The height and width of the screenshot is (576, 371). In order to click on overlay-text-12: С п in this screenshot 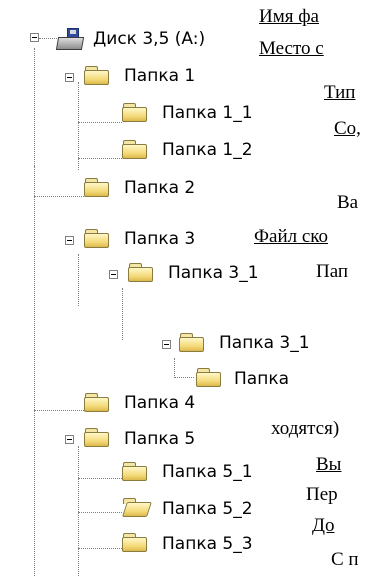, I will do `click(344, 559)`.